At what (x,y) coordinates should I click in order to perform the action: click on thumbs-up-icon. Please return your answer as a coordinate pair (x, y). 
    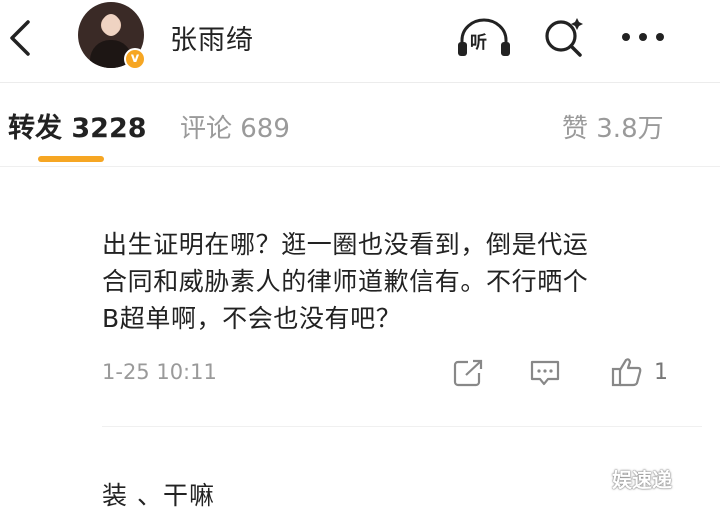
    Looking at the image, I should click on (626, 372).